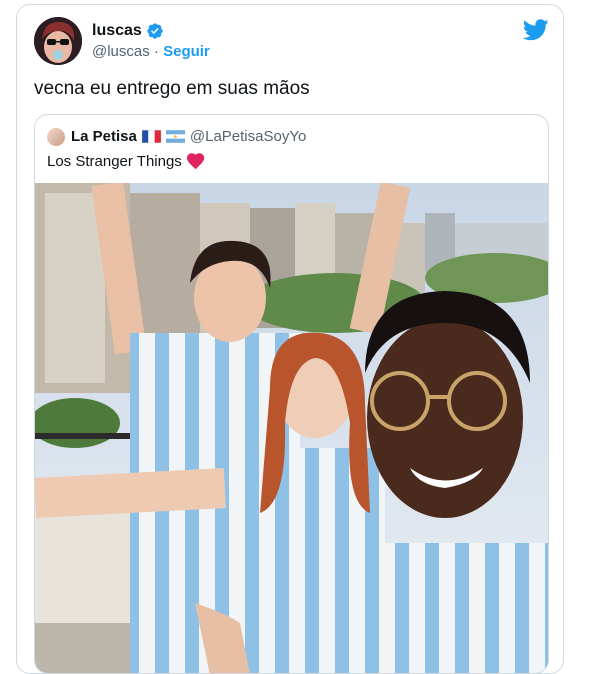 Image resolution: width=595 pixels, height=674 pixels. What do you see at coordinates (535, 30) in the screenshot?
I see `twitter-bird-icon` at bounding box center [535, 30].